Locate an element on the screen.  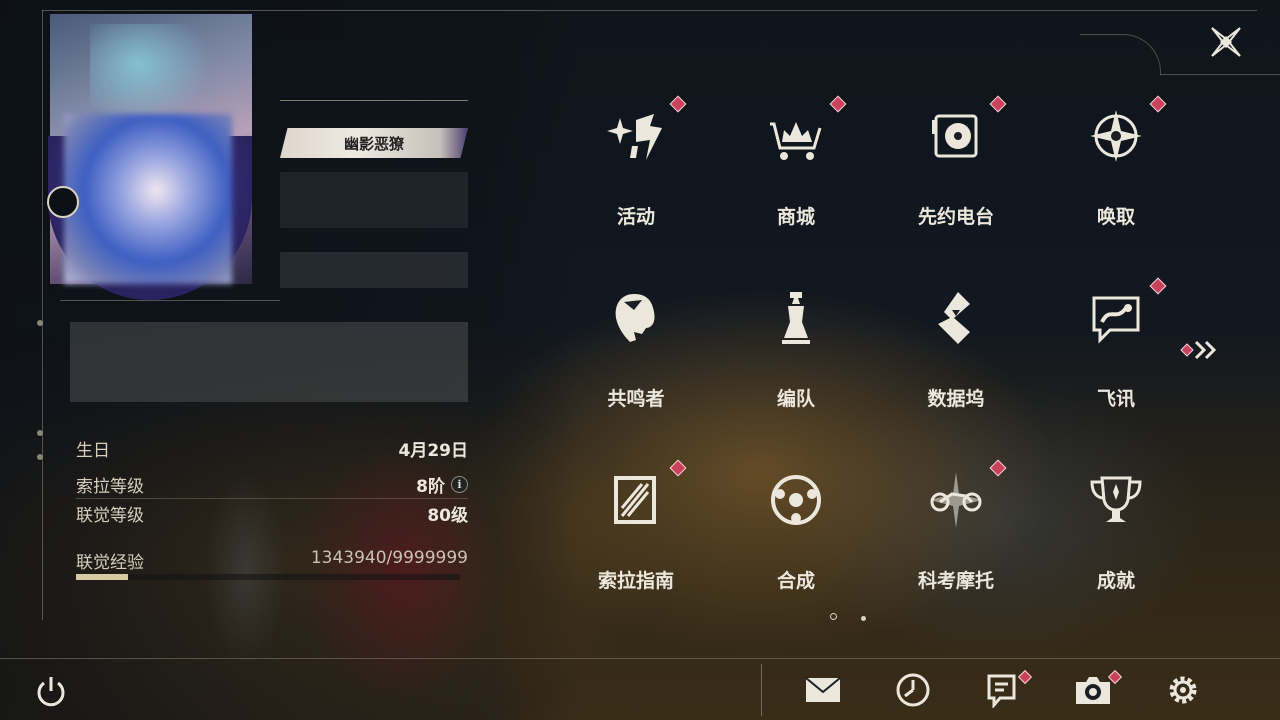
settings-button is located at coordinates (1183, 690).